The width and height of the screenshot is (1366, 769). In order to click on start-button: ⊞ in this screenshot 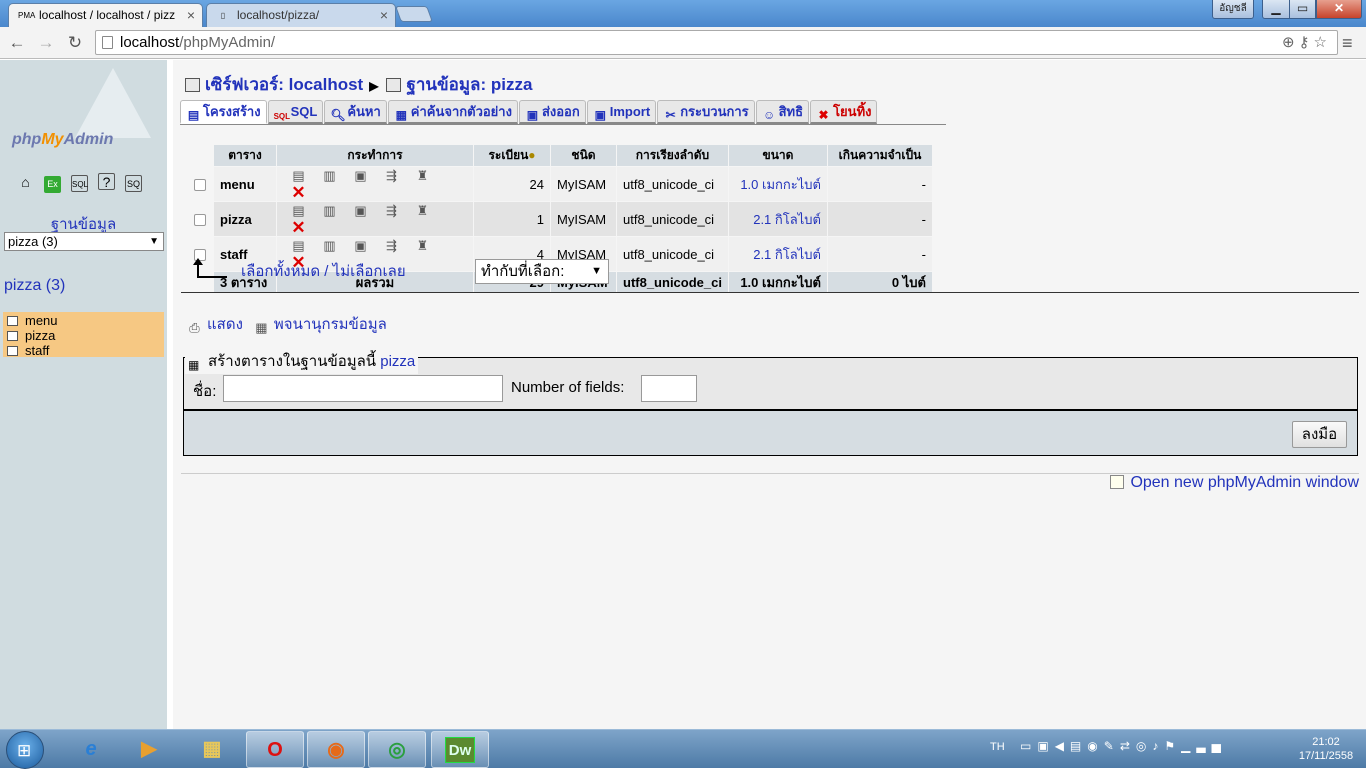, I will do `click(25, 750)`.